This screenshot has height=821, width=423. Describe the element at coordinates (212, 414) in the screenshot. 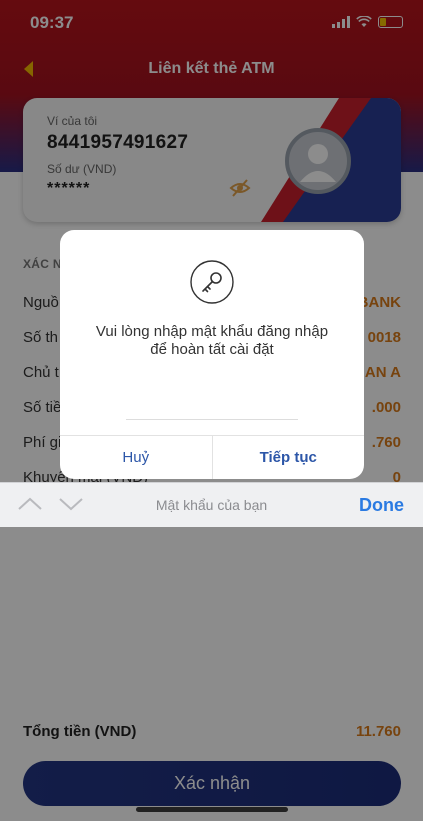

I see `password-field` at that location.